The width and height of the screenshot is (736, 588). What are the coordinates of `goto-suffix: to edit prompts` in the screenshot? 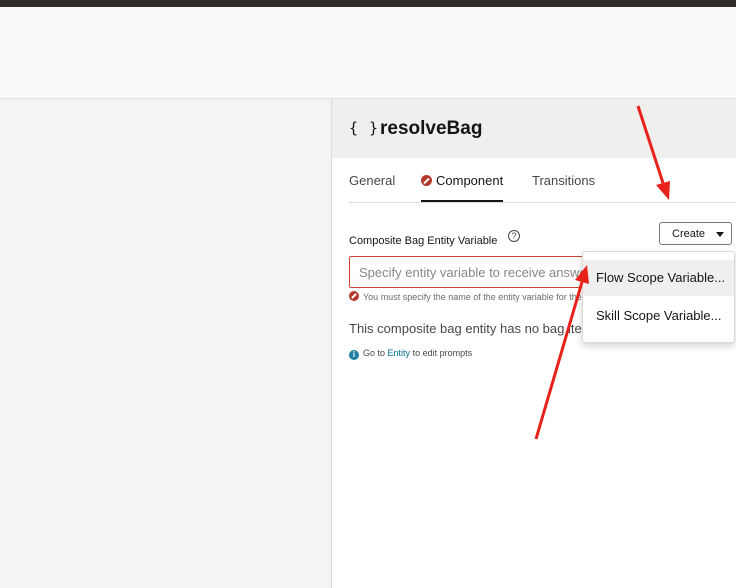 It's located at (442, 353).